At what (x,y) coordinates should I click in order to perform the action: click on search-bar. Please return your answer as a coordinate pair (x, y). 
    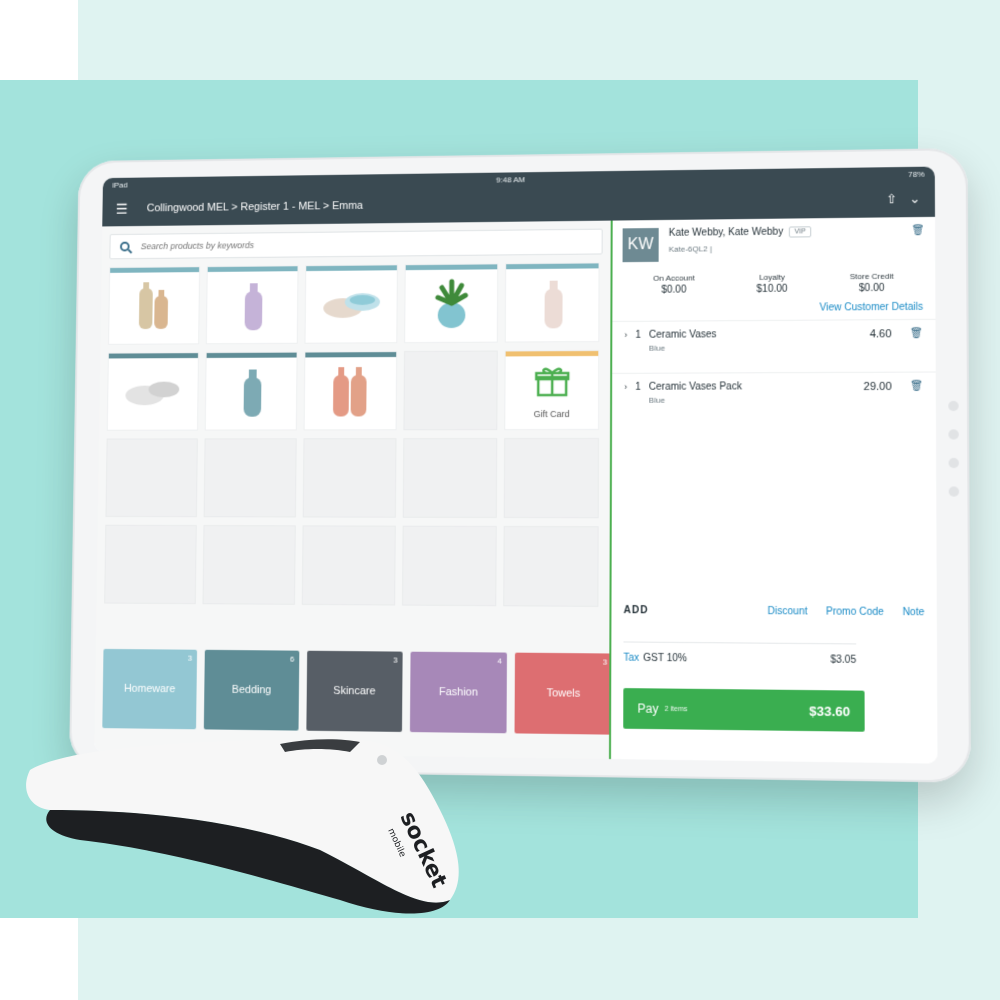
    Looking at the image, I should click on (355, 244).